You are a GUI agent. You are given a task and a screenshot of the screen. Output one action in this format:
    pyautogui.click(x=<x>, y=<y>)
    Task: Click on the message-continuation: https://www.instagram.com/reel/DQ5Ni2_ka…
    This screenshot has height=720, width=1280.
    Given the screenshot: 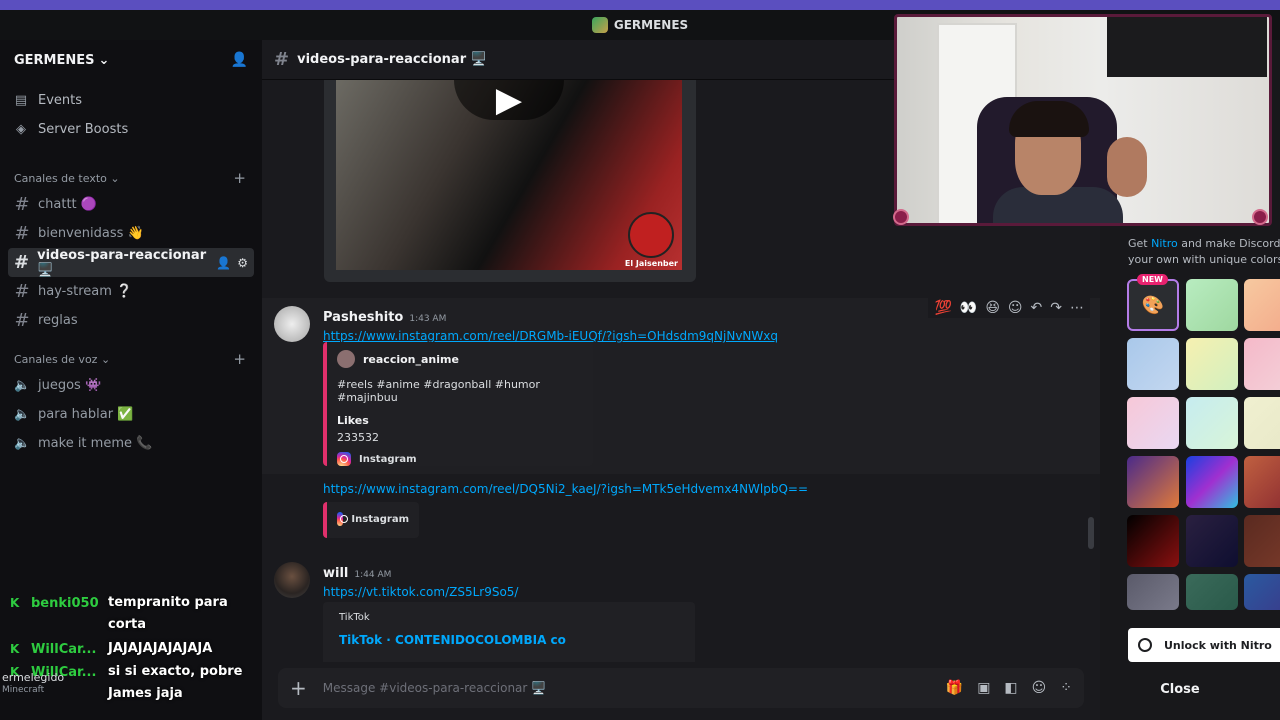 What is the action you would take?
    pyautogui.click(x=681, y=510)
    